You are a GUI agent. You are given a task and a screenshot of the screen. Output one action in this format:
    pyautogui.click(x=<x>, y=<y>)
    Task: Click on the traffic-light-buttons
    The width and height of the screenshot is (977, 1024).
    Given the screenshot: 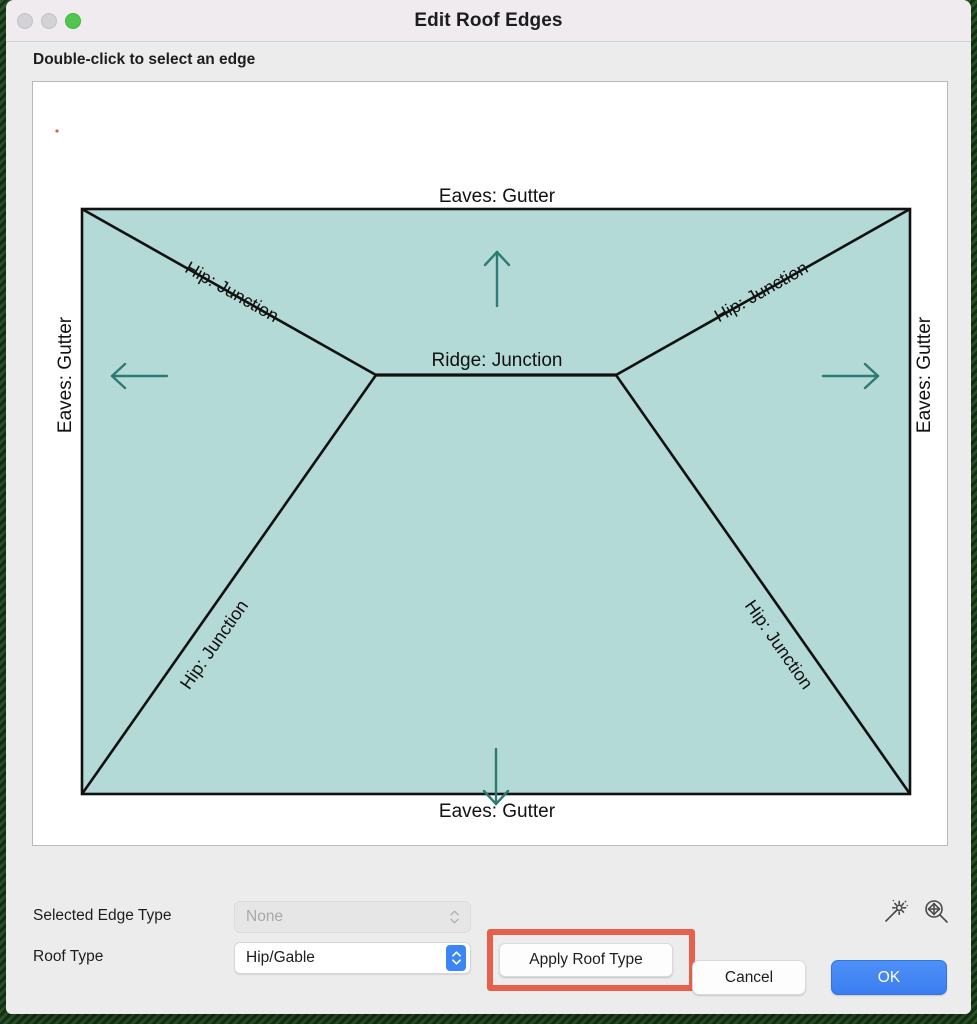 What is the action you would take?
    pyautogui.click(x=49, y=20)
    